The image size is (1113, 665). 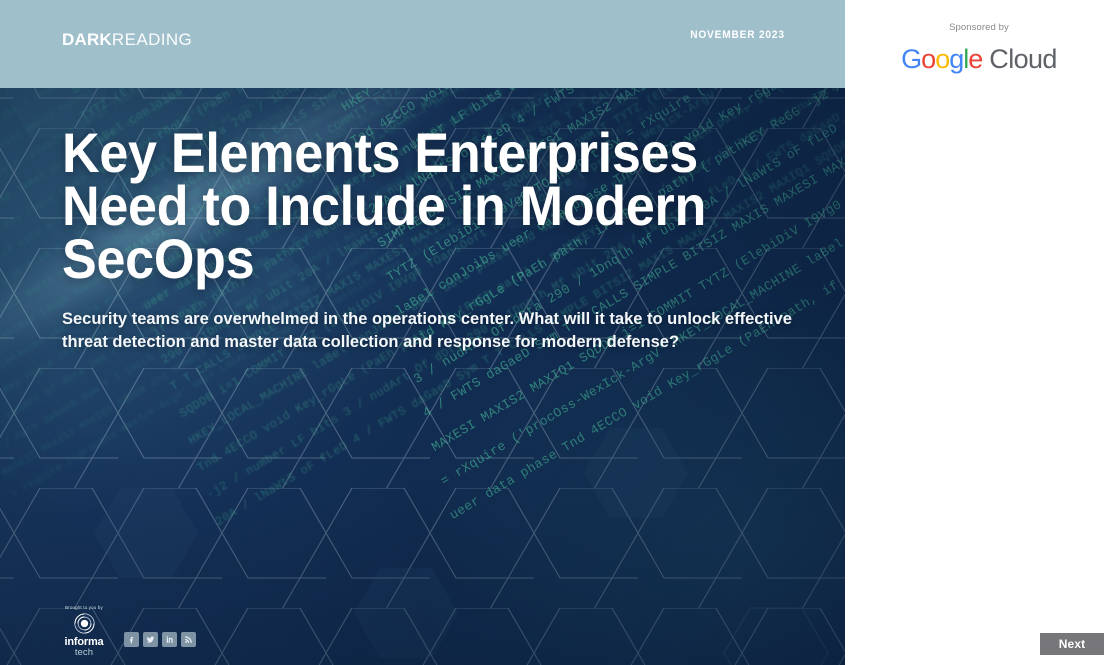 What do you see at coordinates (1023, 59) in the screenshot?
I see `cloud-wordmark: Cloud` at bounding box center [1023, 59].